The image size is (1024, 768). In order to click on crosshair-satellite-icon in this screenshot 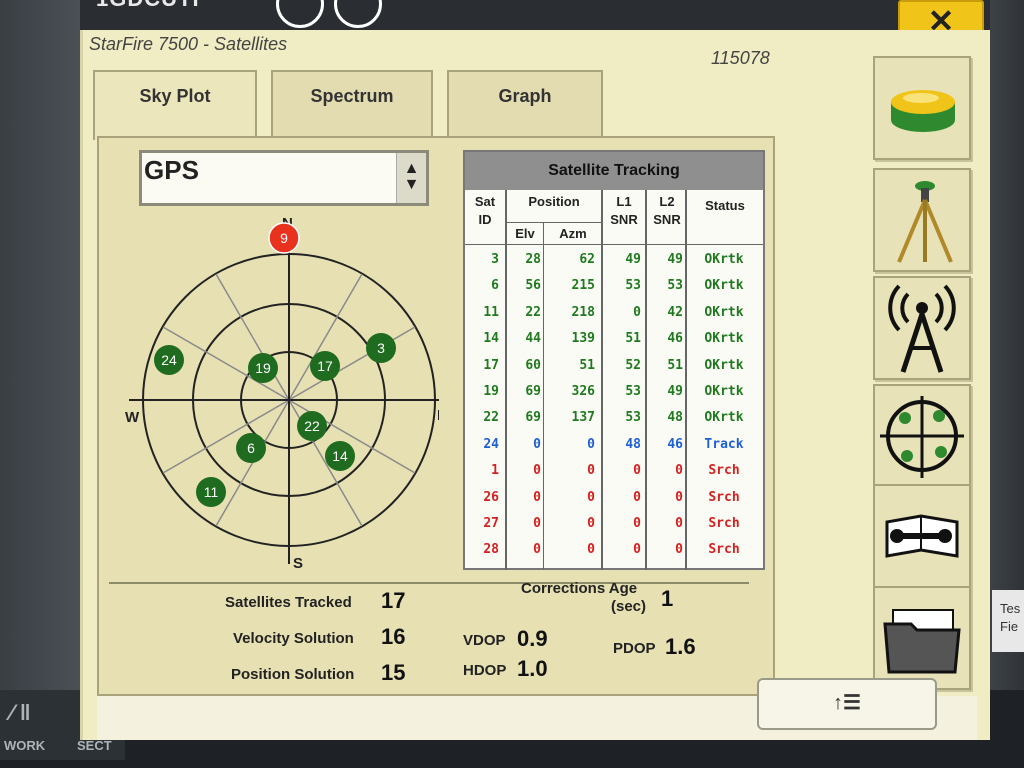, I will do `click(922, 437)`.